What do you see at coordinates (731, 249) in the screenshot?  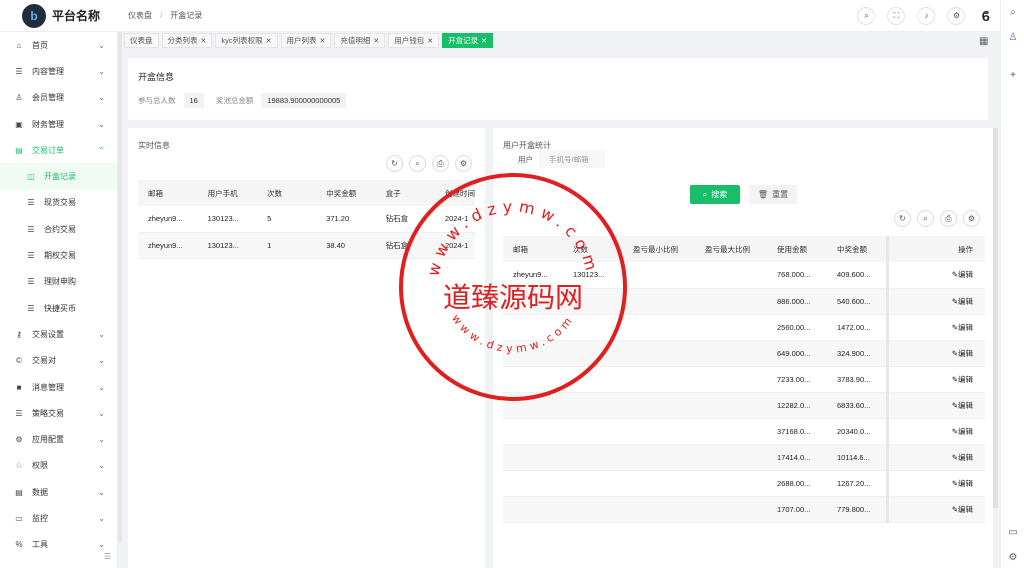 I see `column-header: 盈亏最大比例` at bounding box center [731, 249].